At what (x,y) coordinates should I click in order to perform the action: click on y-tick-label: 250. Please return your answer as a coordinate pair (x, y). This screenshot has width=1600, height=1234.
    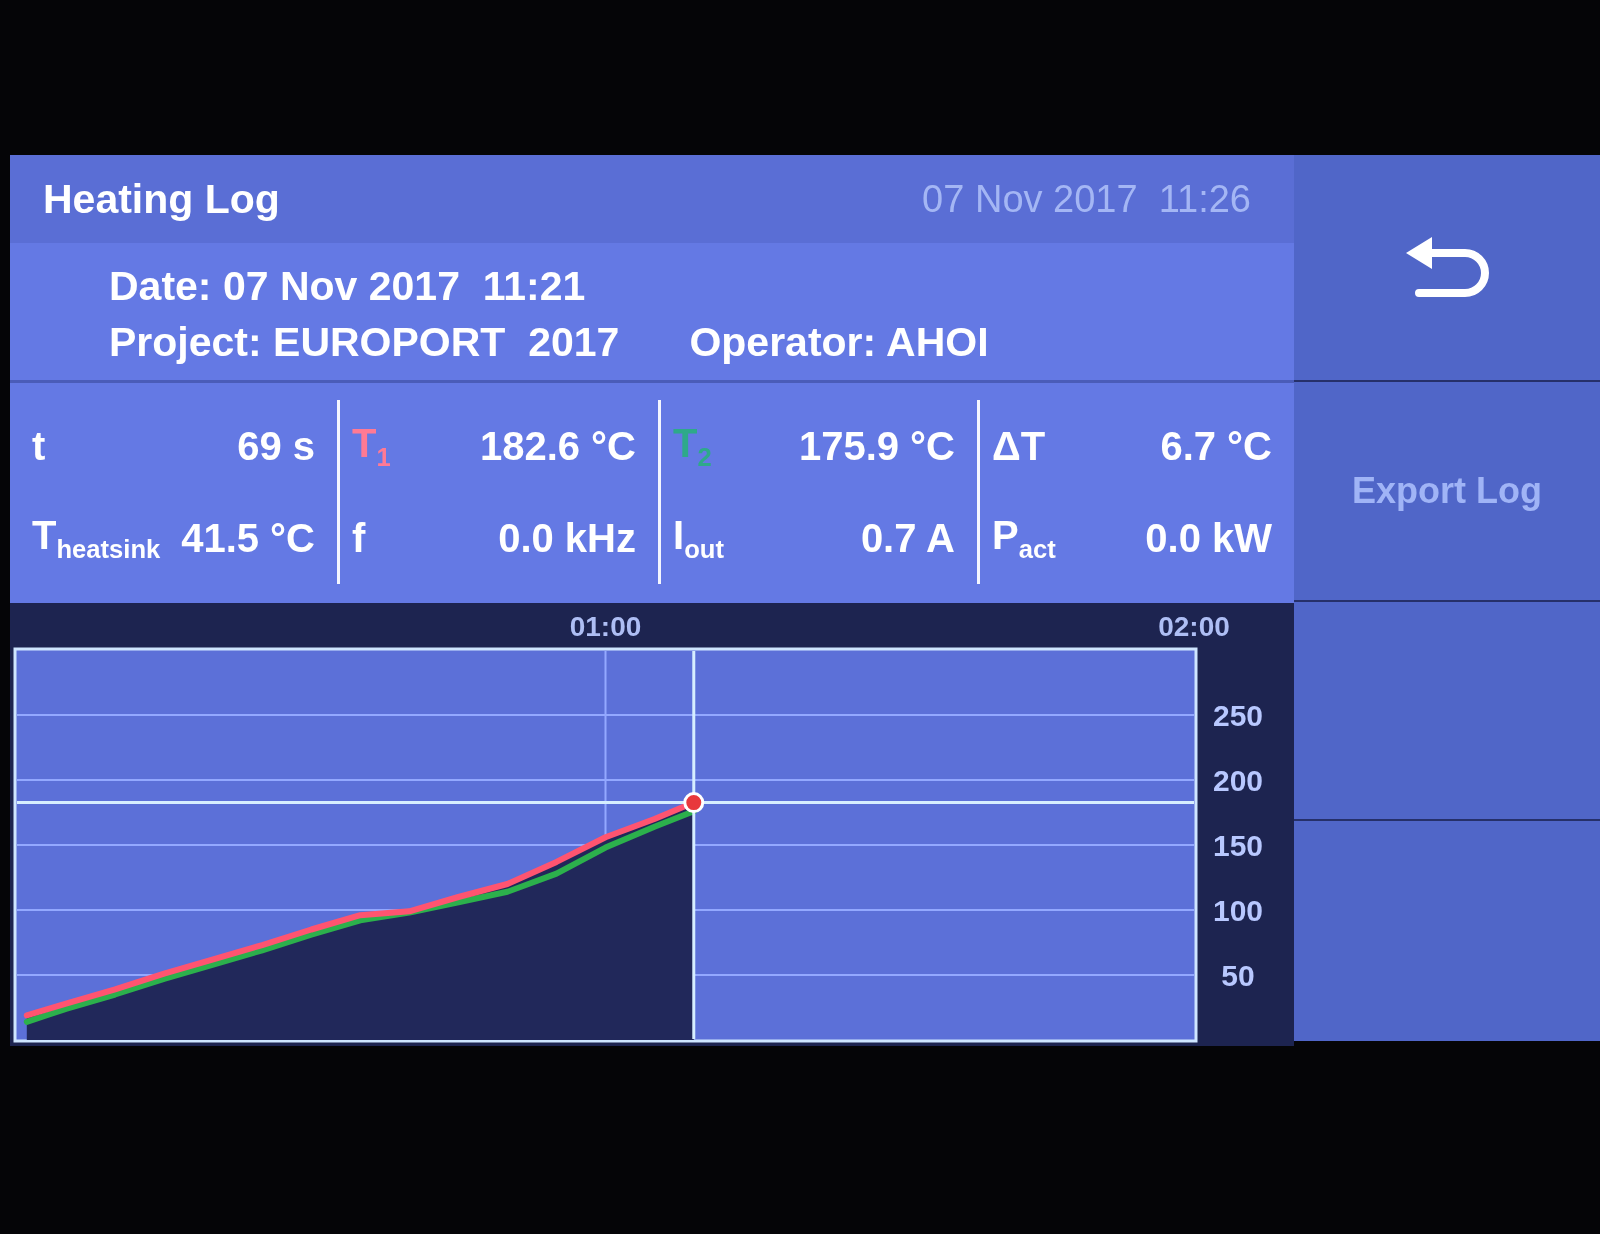
    Looking at the image, I should click on (1238, 715).